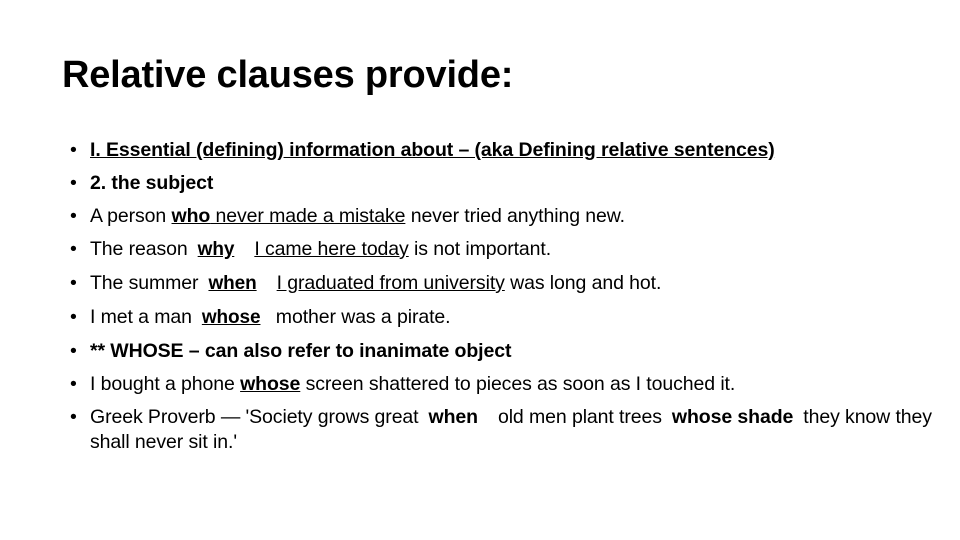 This screenshot has height=540, width=960. Describe the element at coordinates (516, 183) in the screenshot. I see `bullet-text-the-subject: 2. the subject` at that location.